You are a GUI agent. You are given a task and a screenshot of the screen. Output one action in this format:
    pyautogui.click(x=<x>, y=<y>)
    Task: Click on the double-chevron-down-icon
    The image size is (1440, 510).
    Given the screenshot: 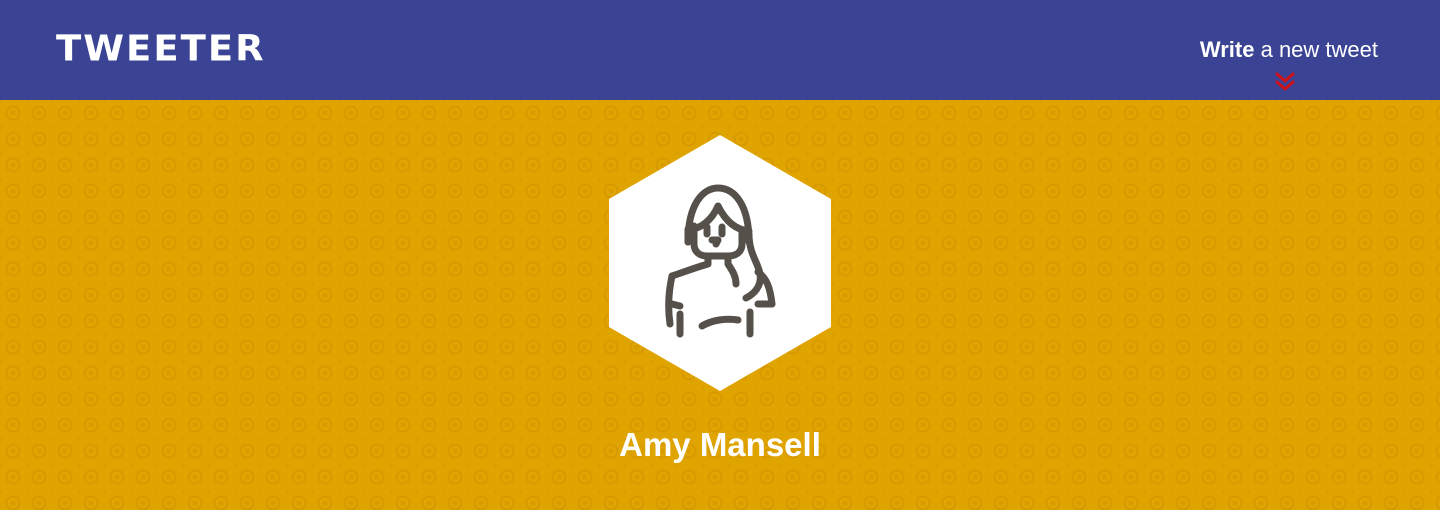 What is the action you would take?
    pyautogui.click(x=1285, y=82)
    